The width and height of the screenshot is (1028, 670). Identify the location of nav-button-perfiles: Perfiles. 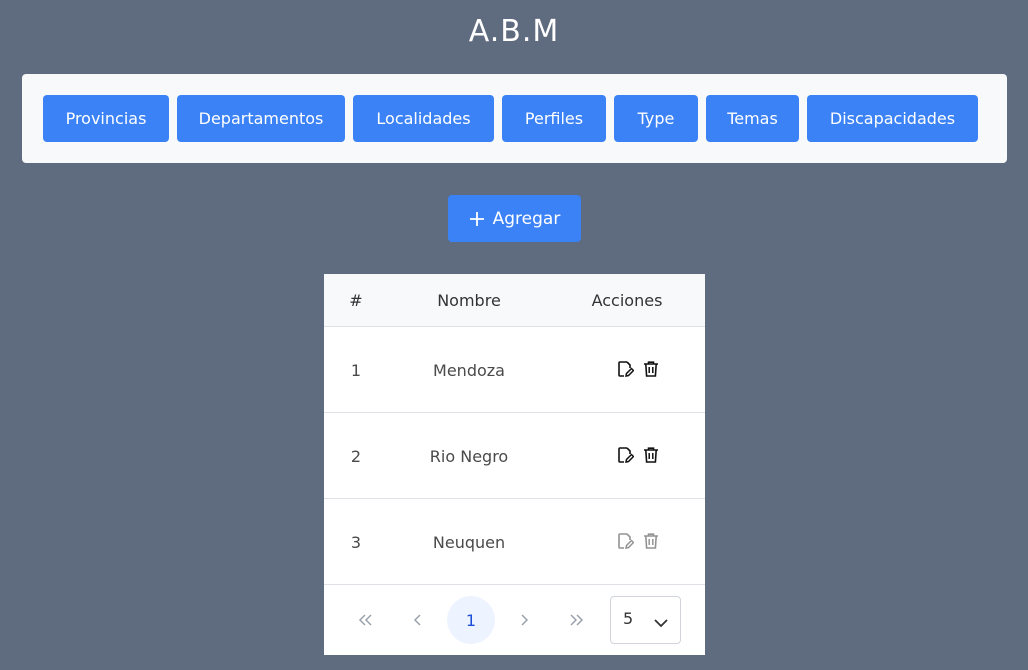
(554, 118).